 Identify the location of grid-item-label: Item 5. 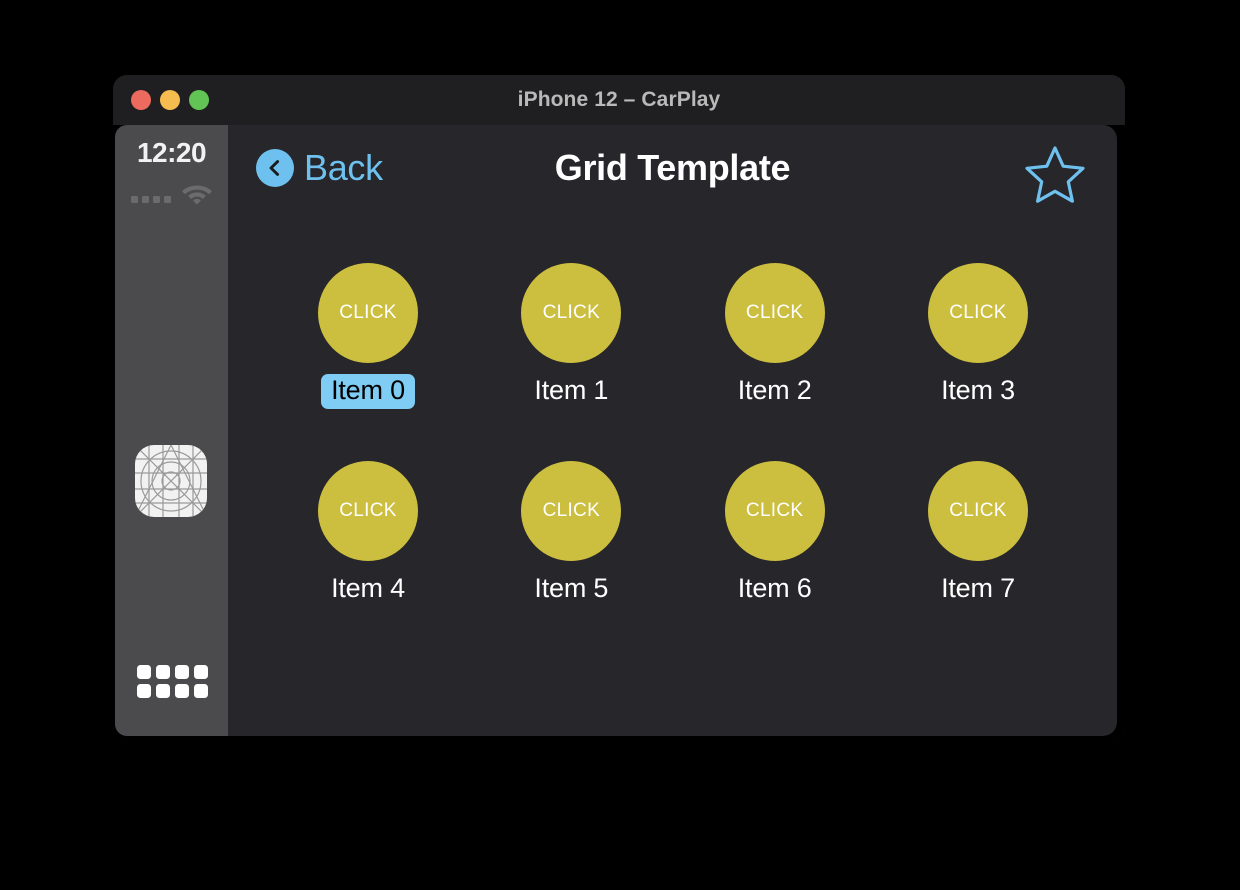
(571, 588).